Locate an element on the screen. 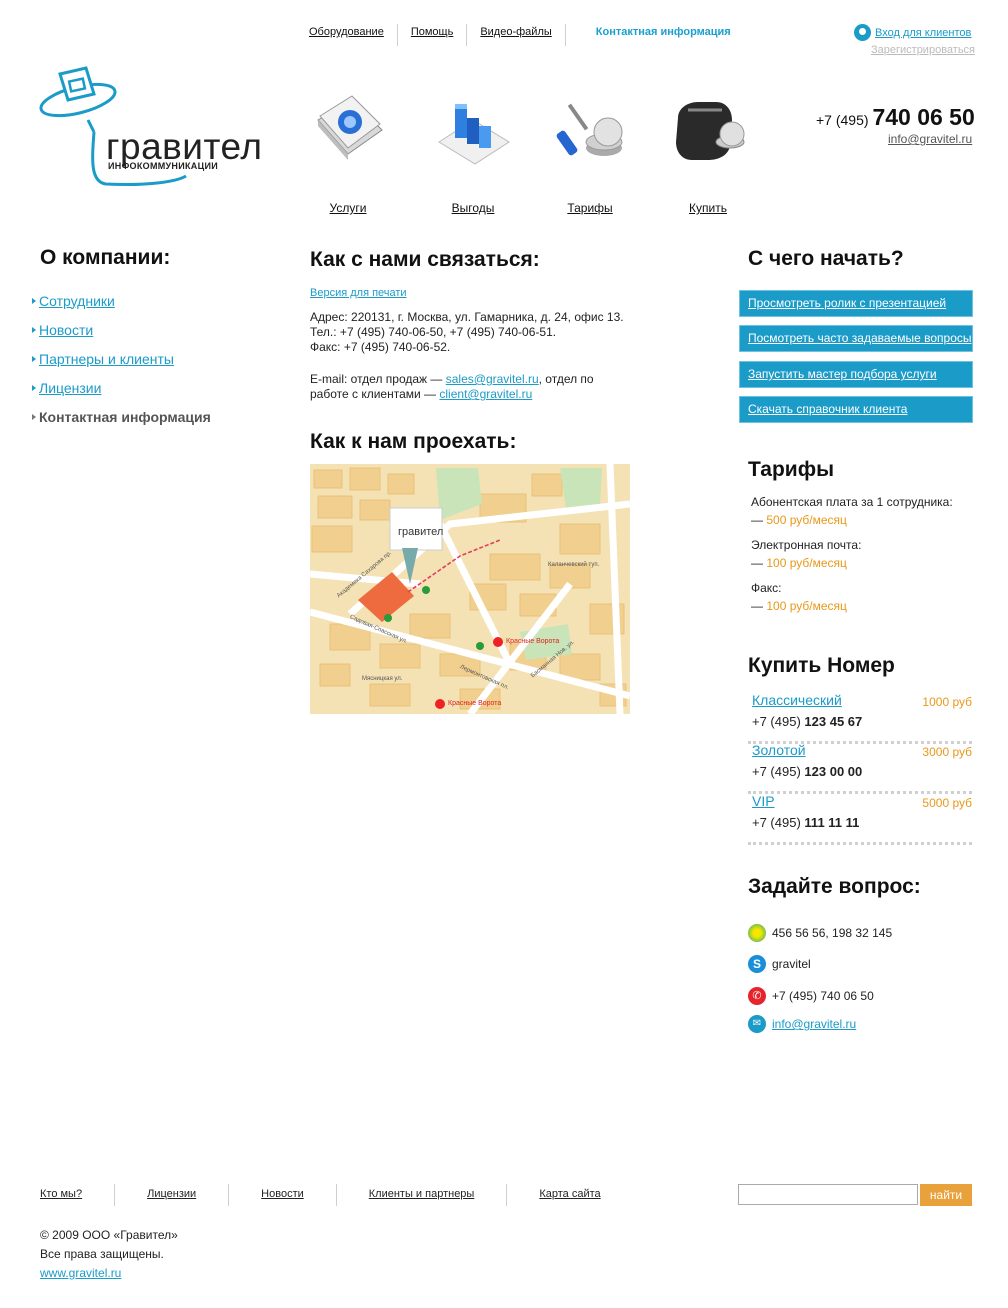  tariff-label: Электронная почта: is located at coordinates (806, 545).